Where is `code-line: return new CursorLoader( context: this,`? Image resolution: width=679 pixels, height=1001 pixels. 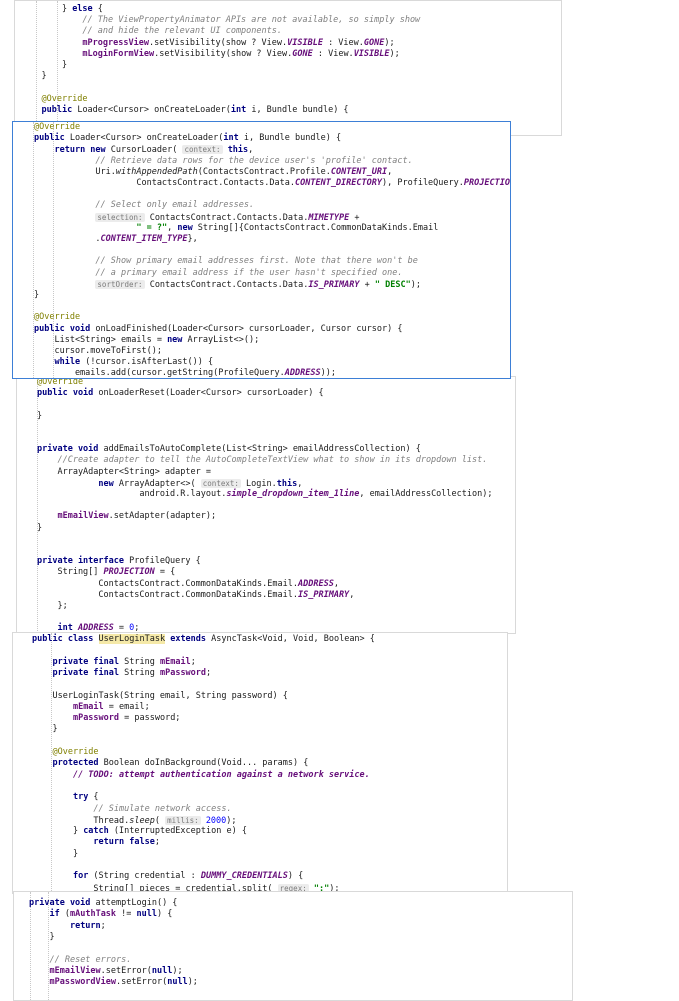 code-line: return new CursorLoader( context: this, is located at coordinates (143, 149).